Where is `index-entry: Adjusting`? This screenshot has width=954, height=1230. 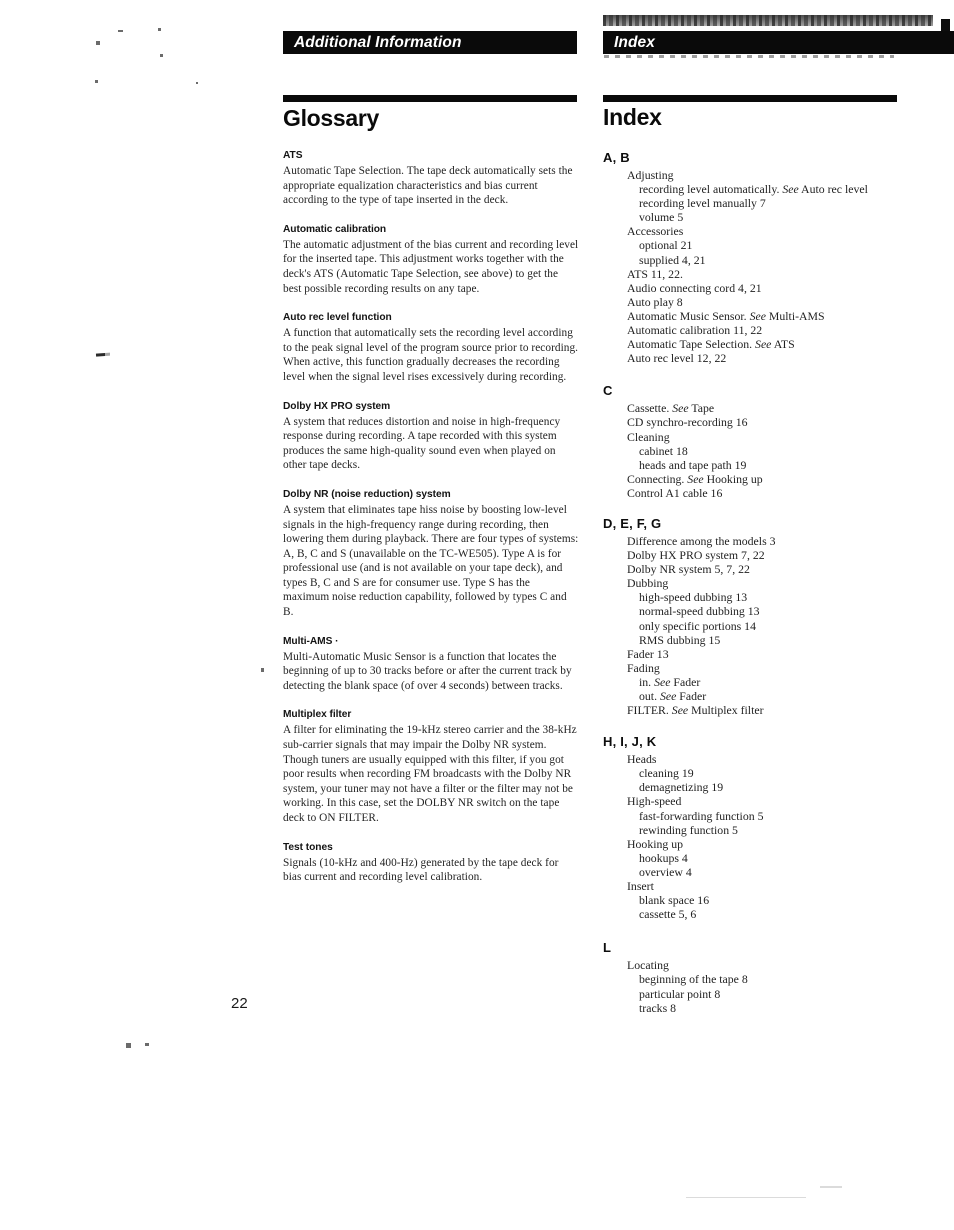 index-entry: Adjusting is located at coordinates (650, 175).